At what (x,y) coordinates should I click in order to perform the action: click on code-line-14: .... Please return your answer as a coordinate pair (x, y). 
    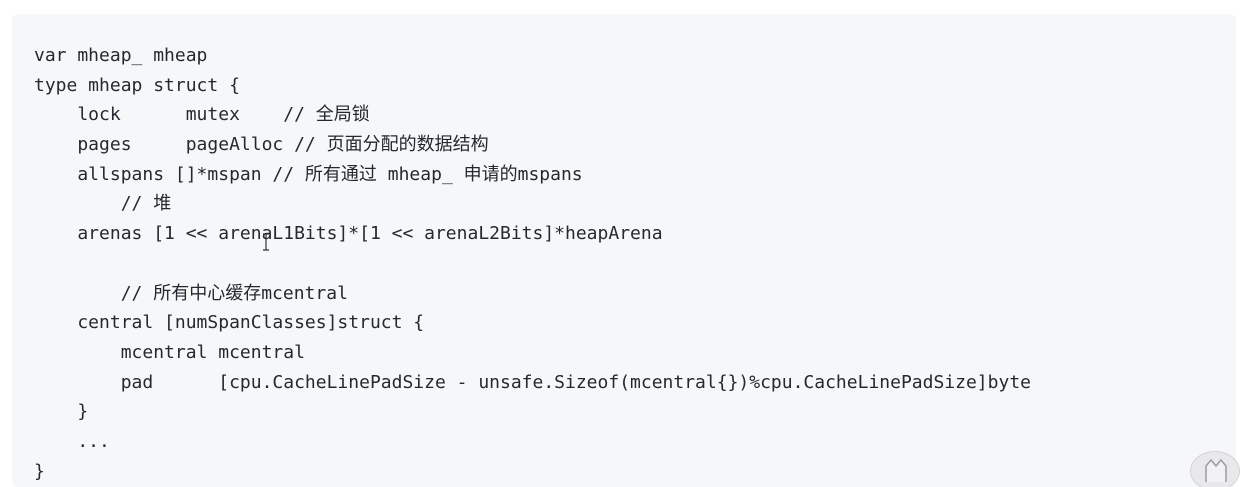
    Looking at the image, I should click on (72, 441).